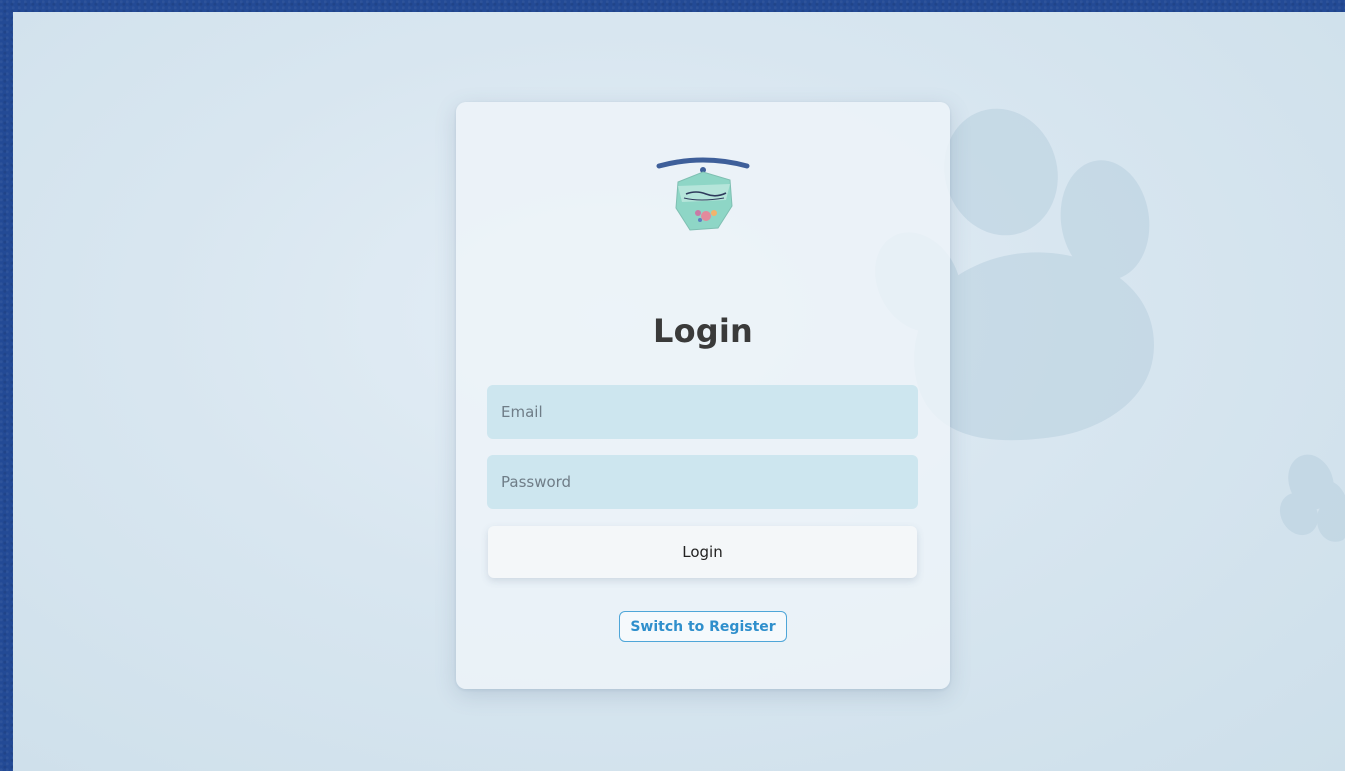  Describe the element at coordinates (703, 194) in the screenshot. I see `whiskers-logo-icon` at that location.